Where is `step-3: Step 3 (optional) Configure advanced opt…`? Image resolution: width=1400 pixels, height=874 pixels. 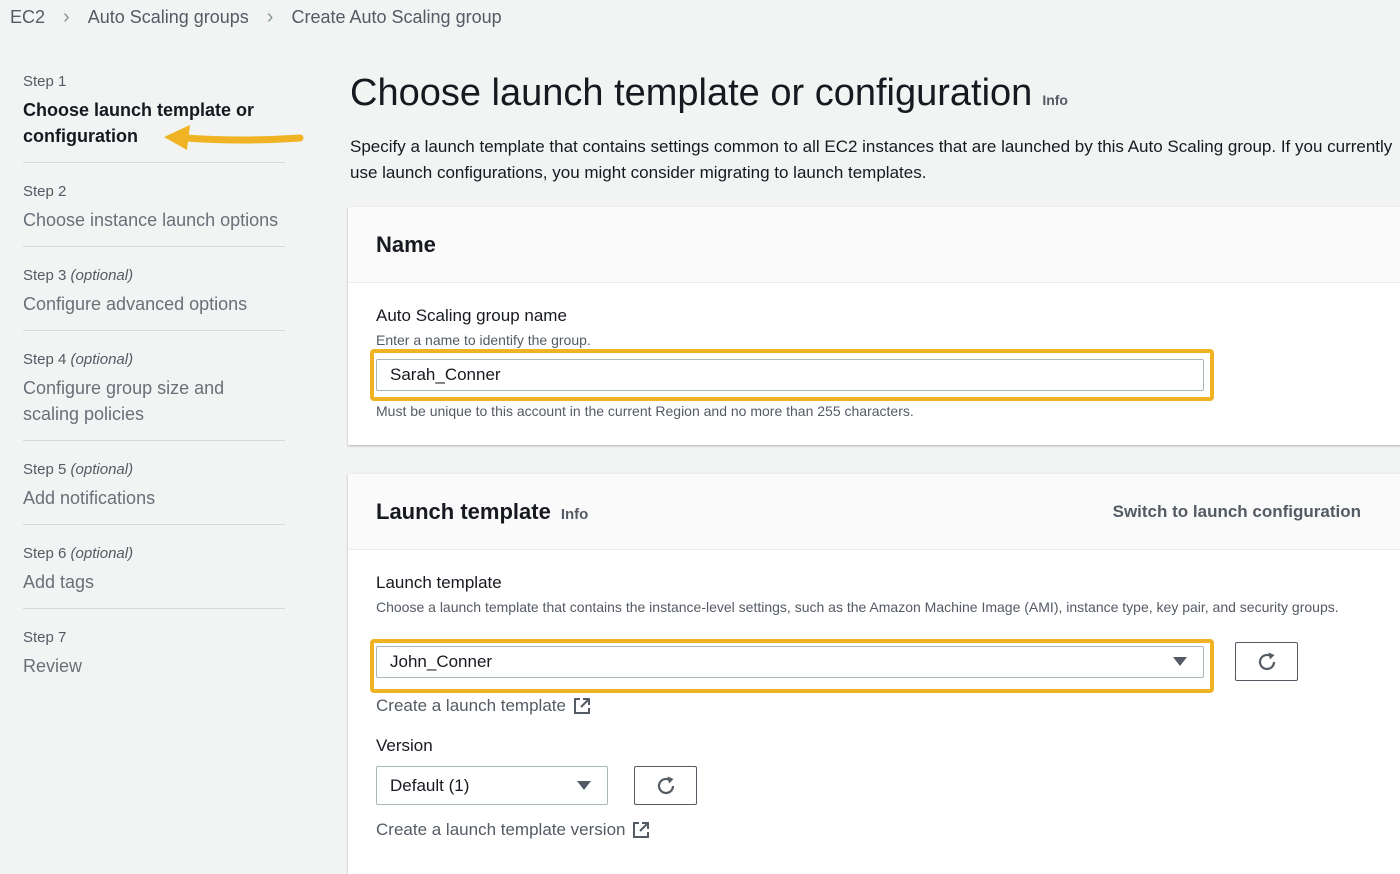 step-3: Step 3 (optional) Configure advanced opt… is located at coordinates (154, 290).